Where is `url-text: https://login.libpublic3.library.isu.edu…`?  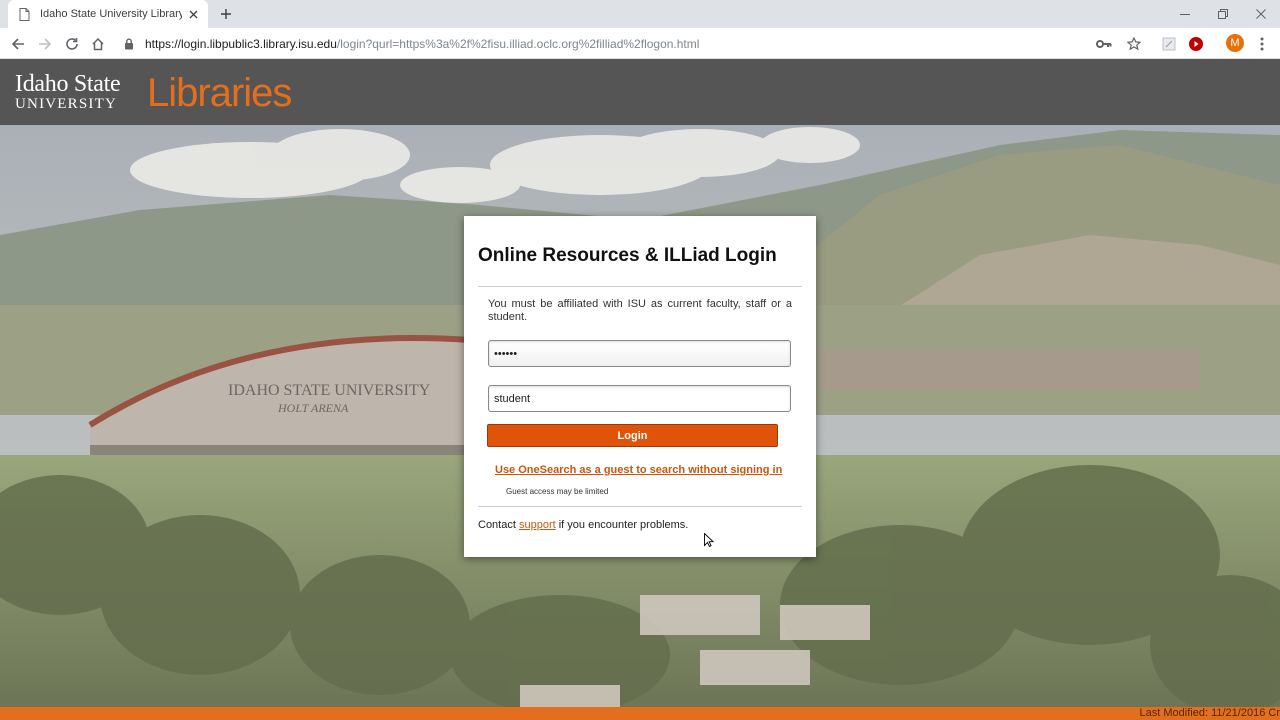 url-text: https://login.libpublic3.library.isu.edu… is located at coordinates (422, 44).